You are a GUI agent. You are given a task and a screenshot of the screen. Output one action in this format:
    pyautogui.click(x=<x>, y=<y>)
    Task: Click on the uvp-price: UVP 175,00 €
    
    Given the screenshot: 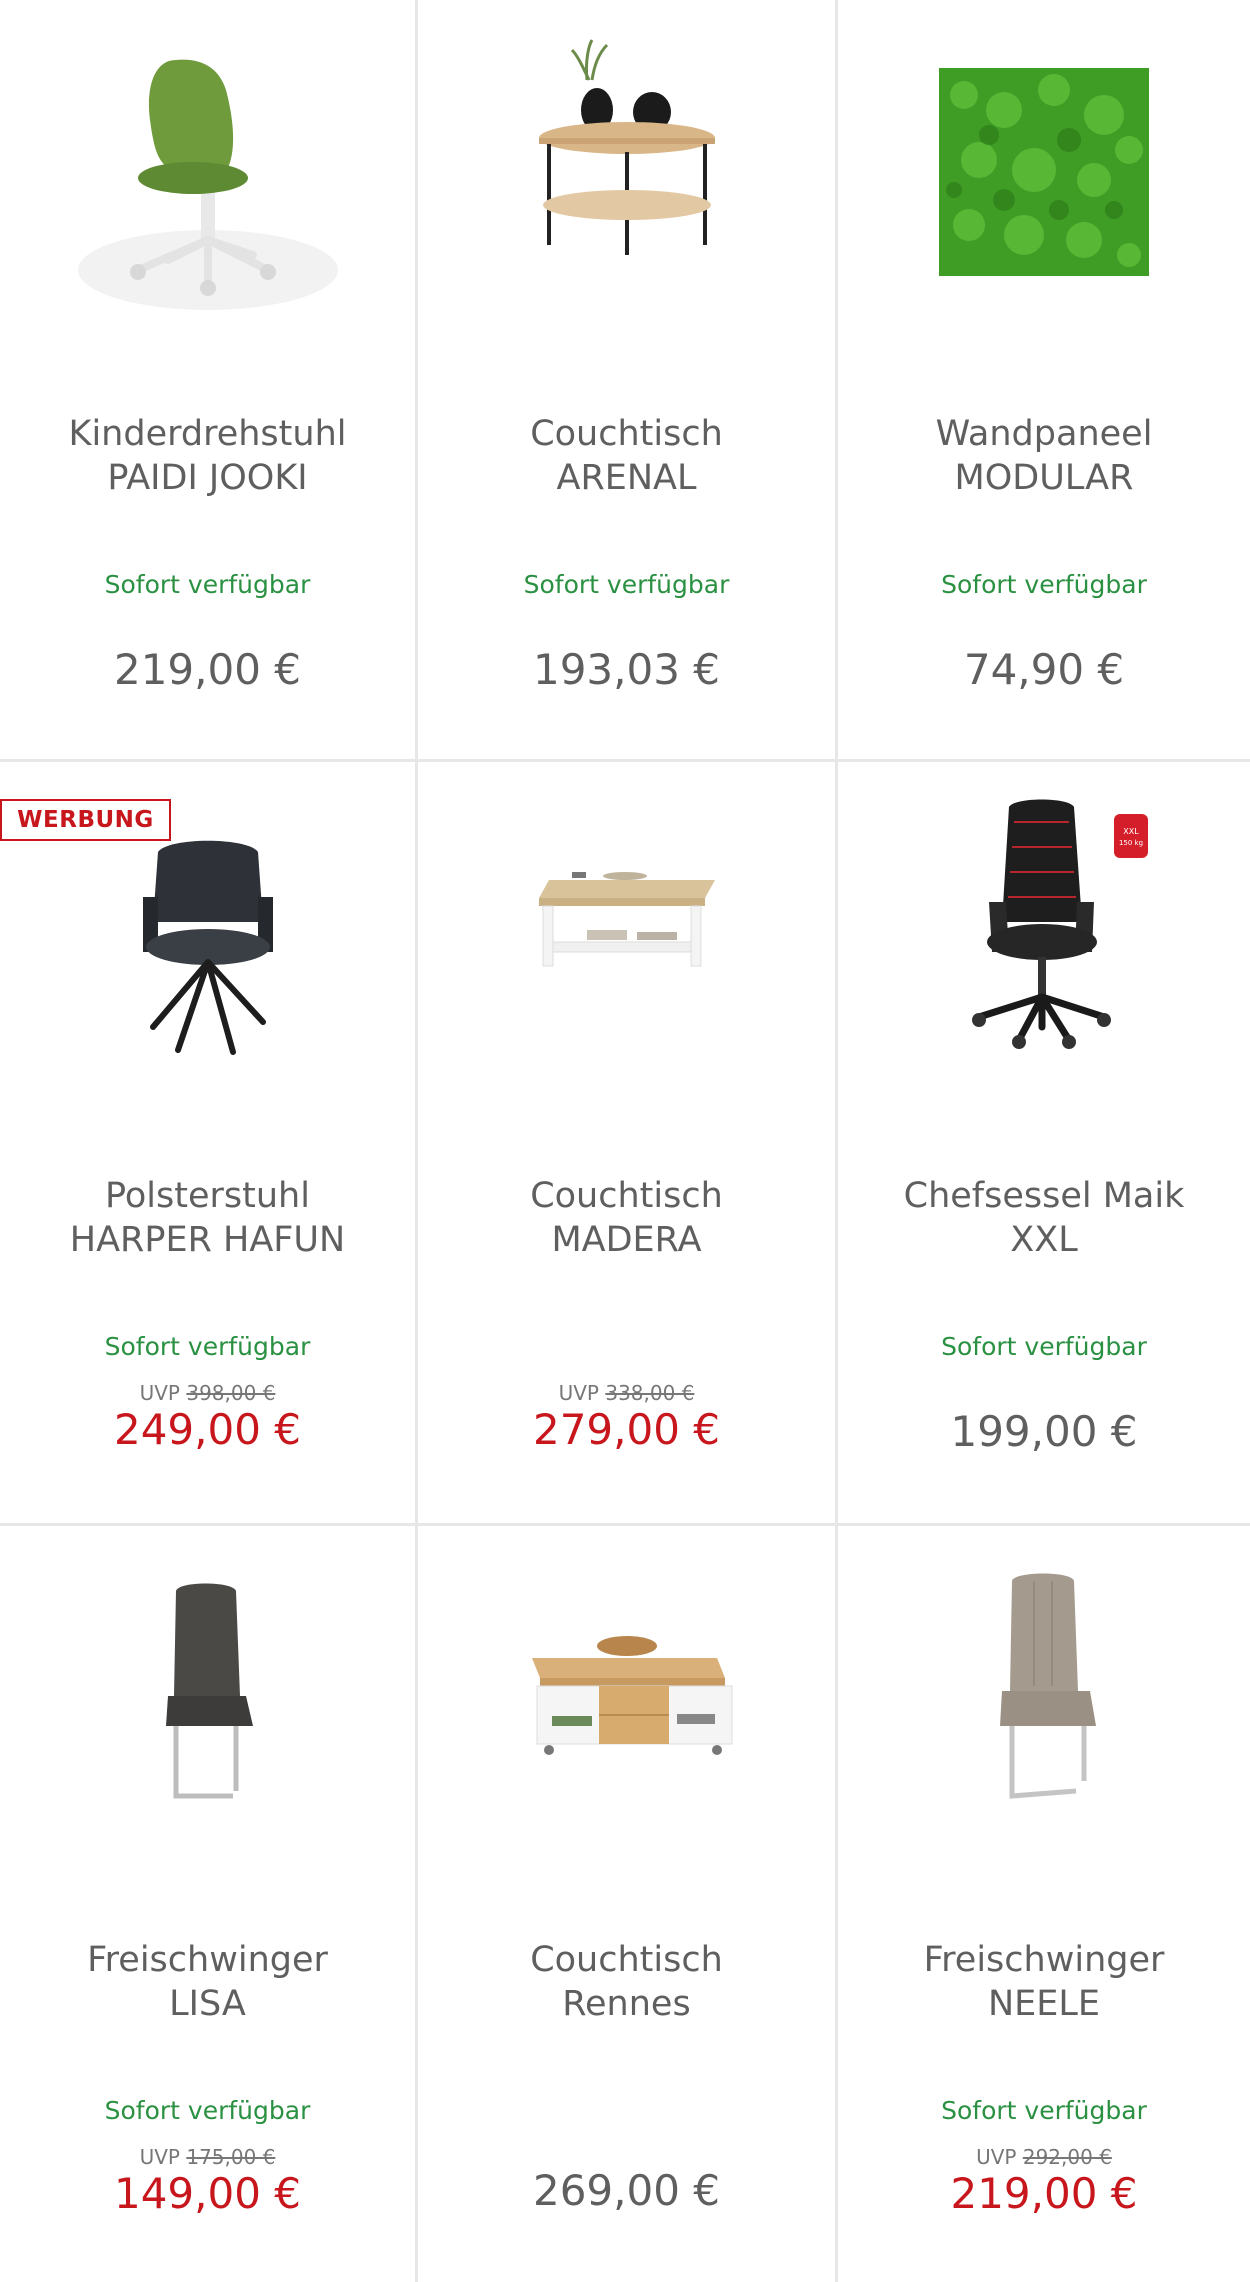 What is the action you would take?
    pyautogui.click(x=207, y=2157)
    